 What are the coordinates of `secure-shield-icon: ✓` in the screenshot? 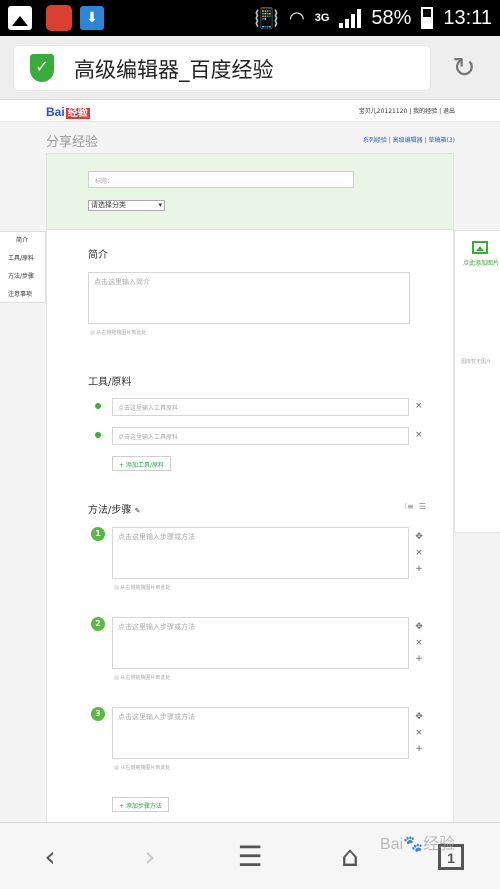 It's located at (42, 68).